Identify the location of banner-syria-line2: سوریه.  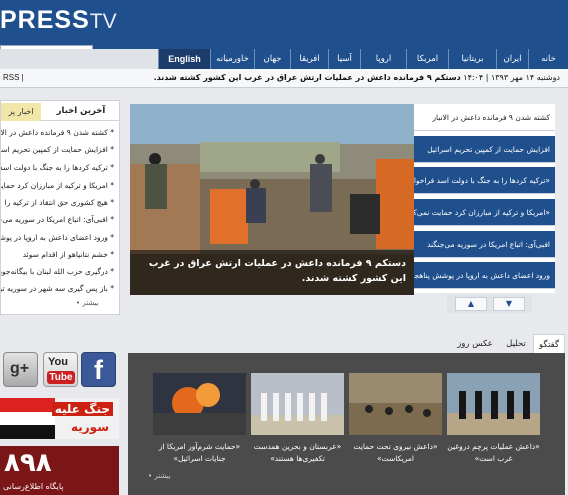
(89, 427).